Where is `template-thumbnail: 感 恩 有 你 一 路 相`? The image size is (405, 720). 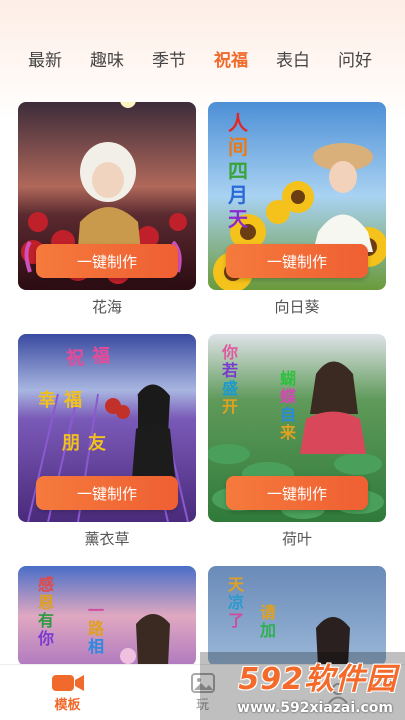 template-thumbnail: 感 恩 有 你 一 路 相 is located at coordinates (107, 616).